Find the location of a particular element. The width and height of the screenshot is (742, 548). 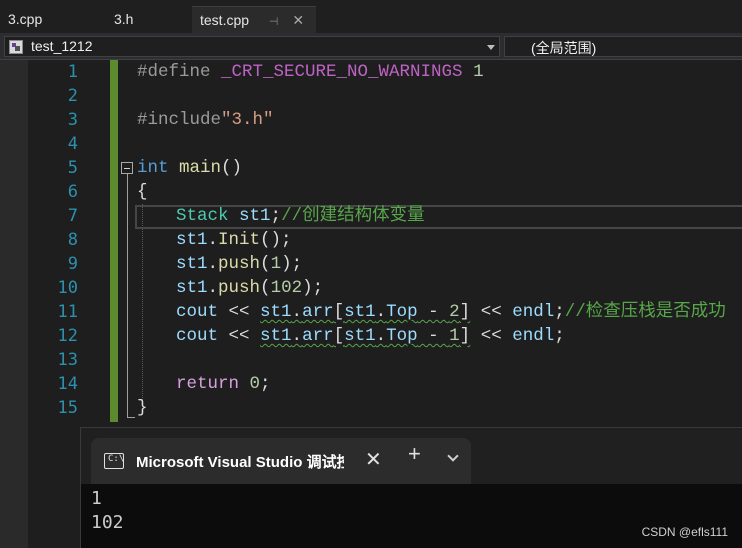

code-line-14: return 0; is located at coordinates (223, 384).